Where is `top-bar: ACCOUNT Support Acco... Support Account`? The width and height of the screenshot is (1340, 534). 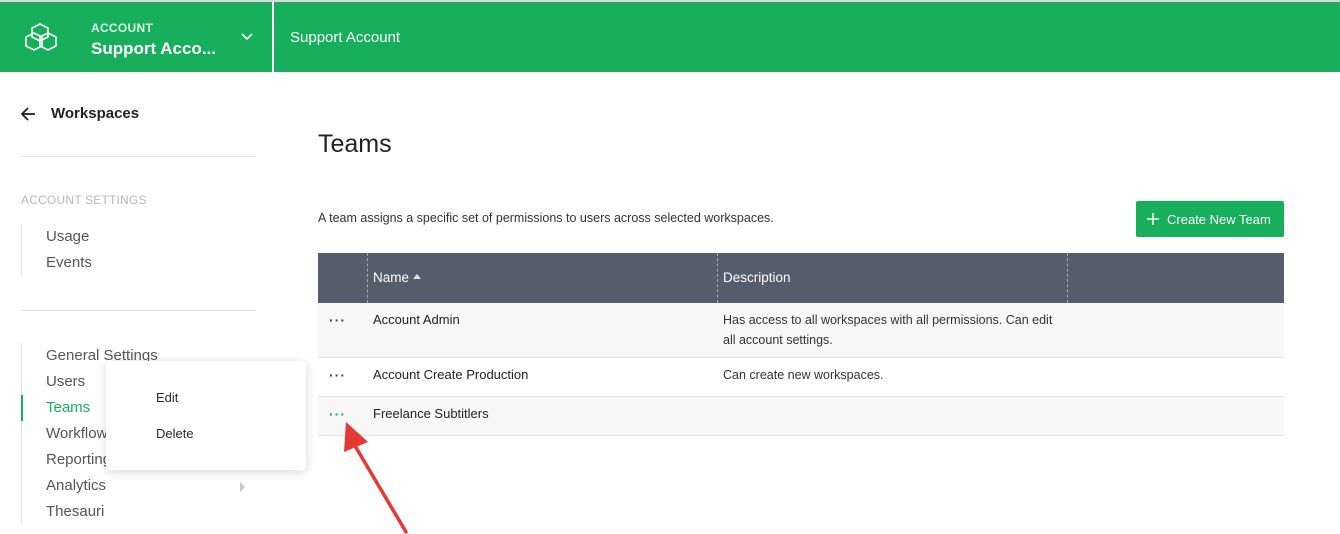
top-bar: ACCOUNT Support Acco... Support Account is located at coordinates (670, 36).